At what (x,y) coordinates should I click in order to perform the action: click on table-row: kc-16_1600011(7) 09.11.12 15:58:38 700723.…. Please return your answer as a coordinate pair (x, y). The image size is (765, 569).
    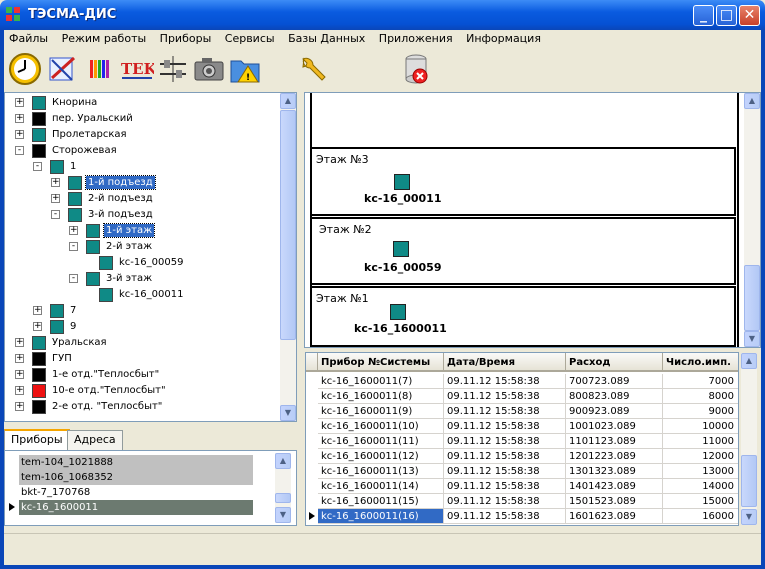
    Looking at the image, I should click on (522, 381).